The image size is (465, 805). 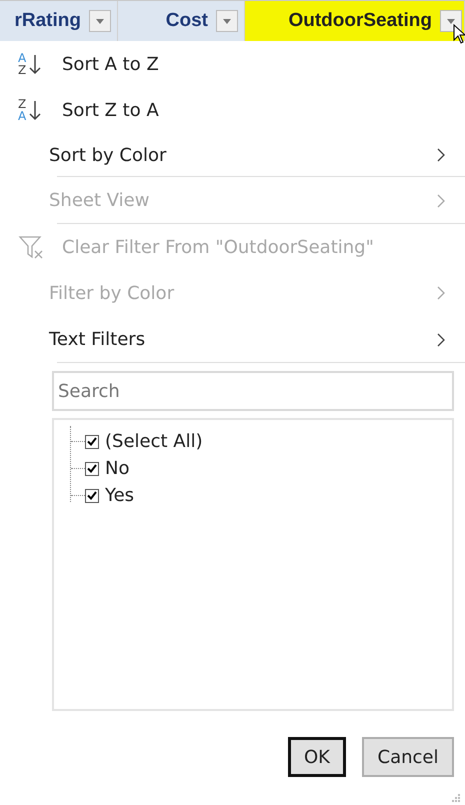 I want to click on ok-button: OK, so click(x=317, y=757).